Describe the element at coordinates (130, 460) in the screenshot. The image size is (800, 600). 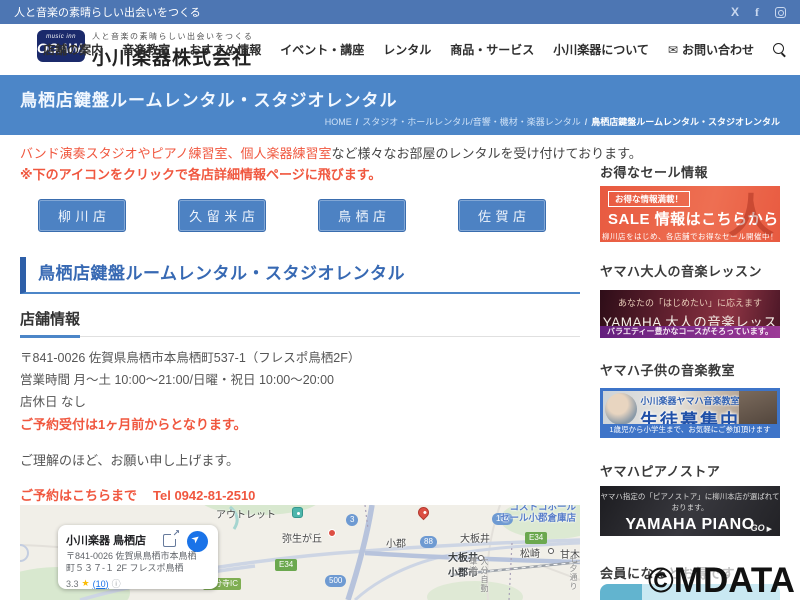
I see `request-text: ご理解のほど、お願い申し上げます。` at that location.